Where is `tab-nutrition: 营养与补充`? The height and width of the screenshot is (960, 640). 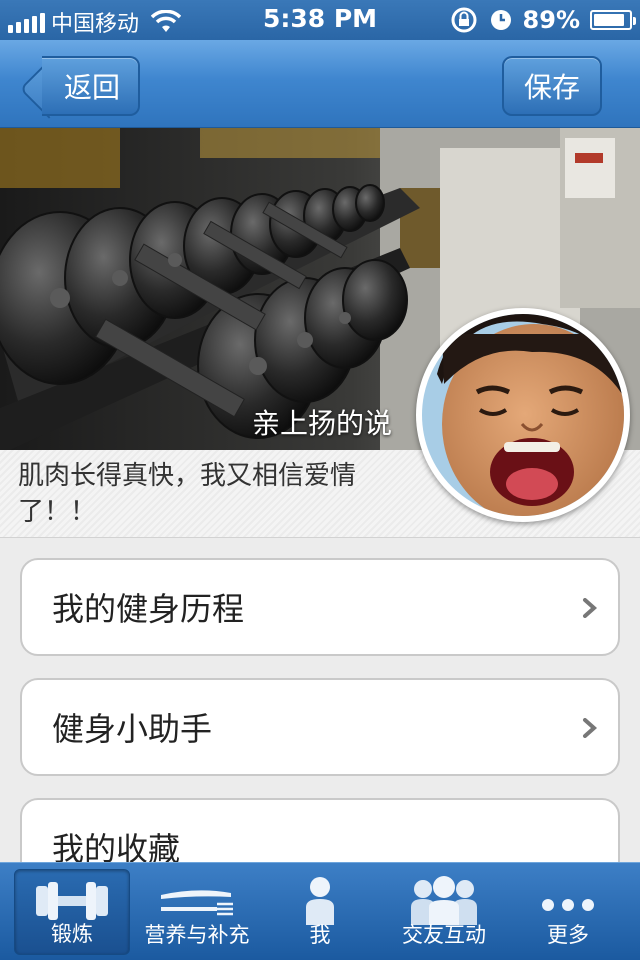
tab-nutrition: 营养与补充 is located at coordinates (197, 912).